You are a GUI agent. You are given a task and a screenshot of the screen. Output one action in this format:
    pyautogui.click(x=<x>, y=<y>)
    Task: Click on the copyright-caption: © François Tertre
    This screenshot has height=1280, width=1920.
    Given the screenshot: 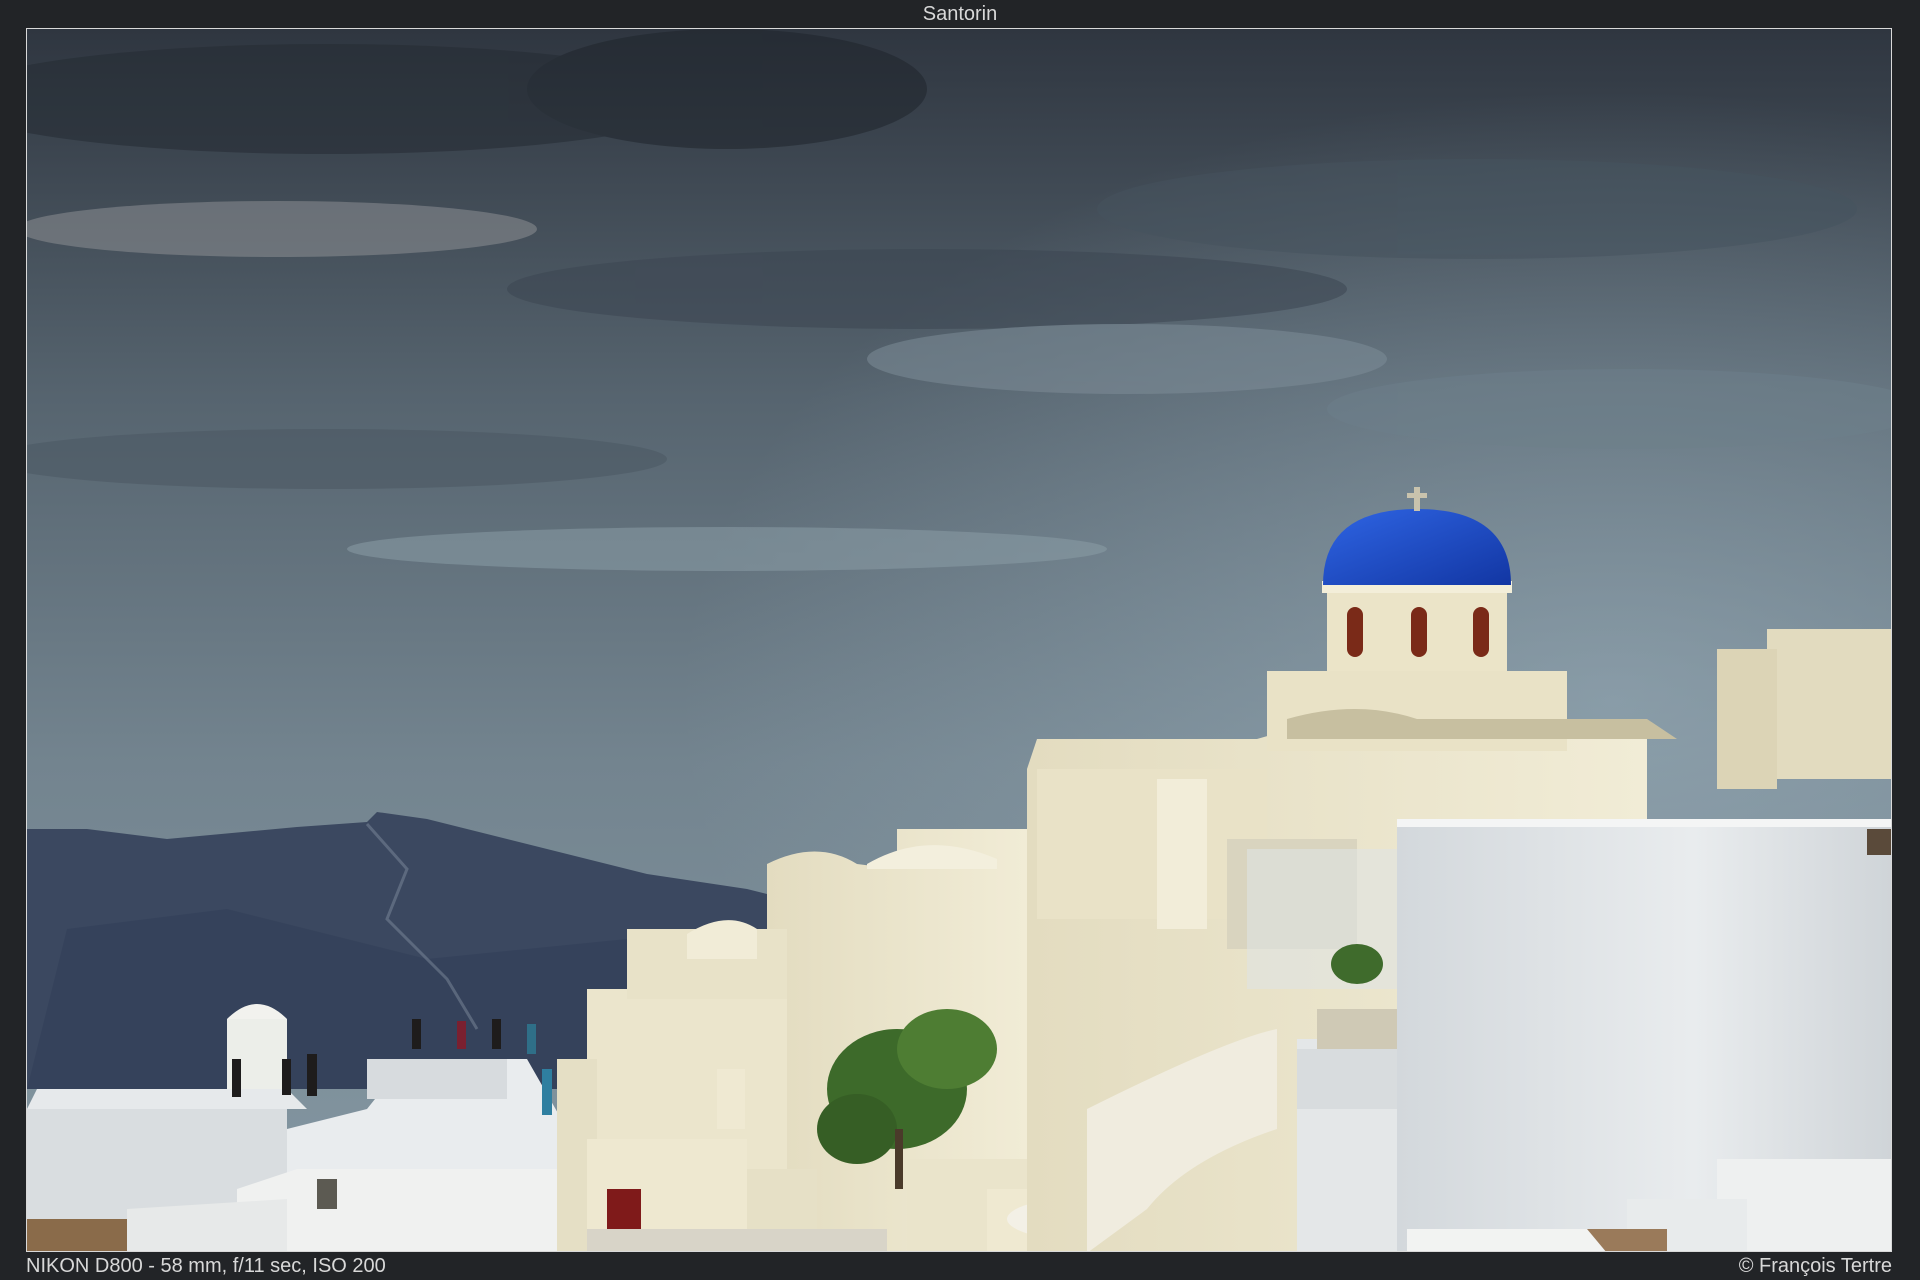 What is the action you would take?
    pyautogui.click(x=1815, y=1266)
    